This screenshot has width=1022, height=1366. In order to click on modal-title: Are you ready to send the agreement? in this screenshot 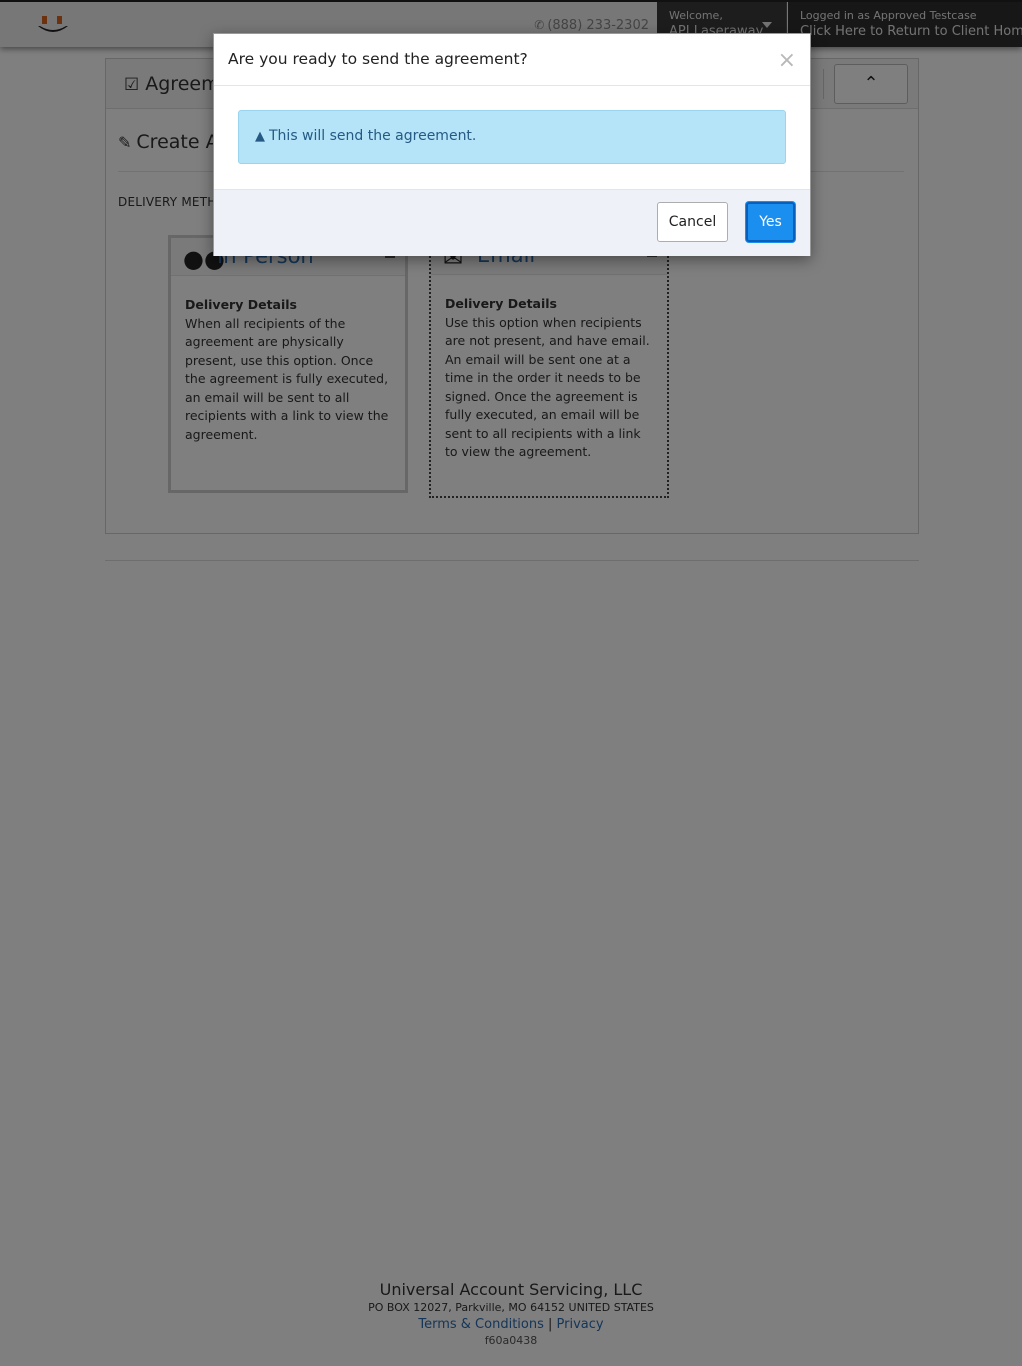, I will do `click(378, 59)`.